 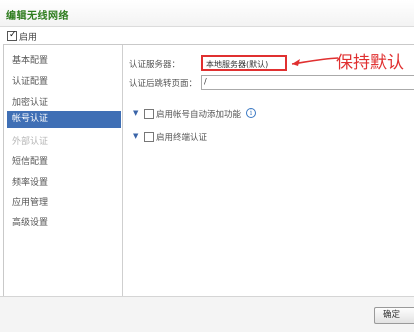 What do you see at coordinates (182, 138) in the screenshot?
I see `terminal-auth-label: 启用终端认证` at bounding box center [182, 138].